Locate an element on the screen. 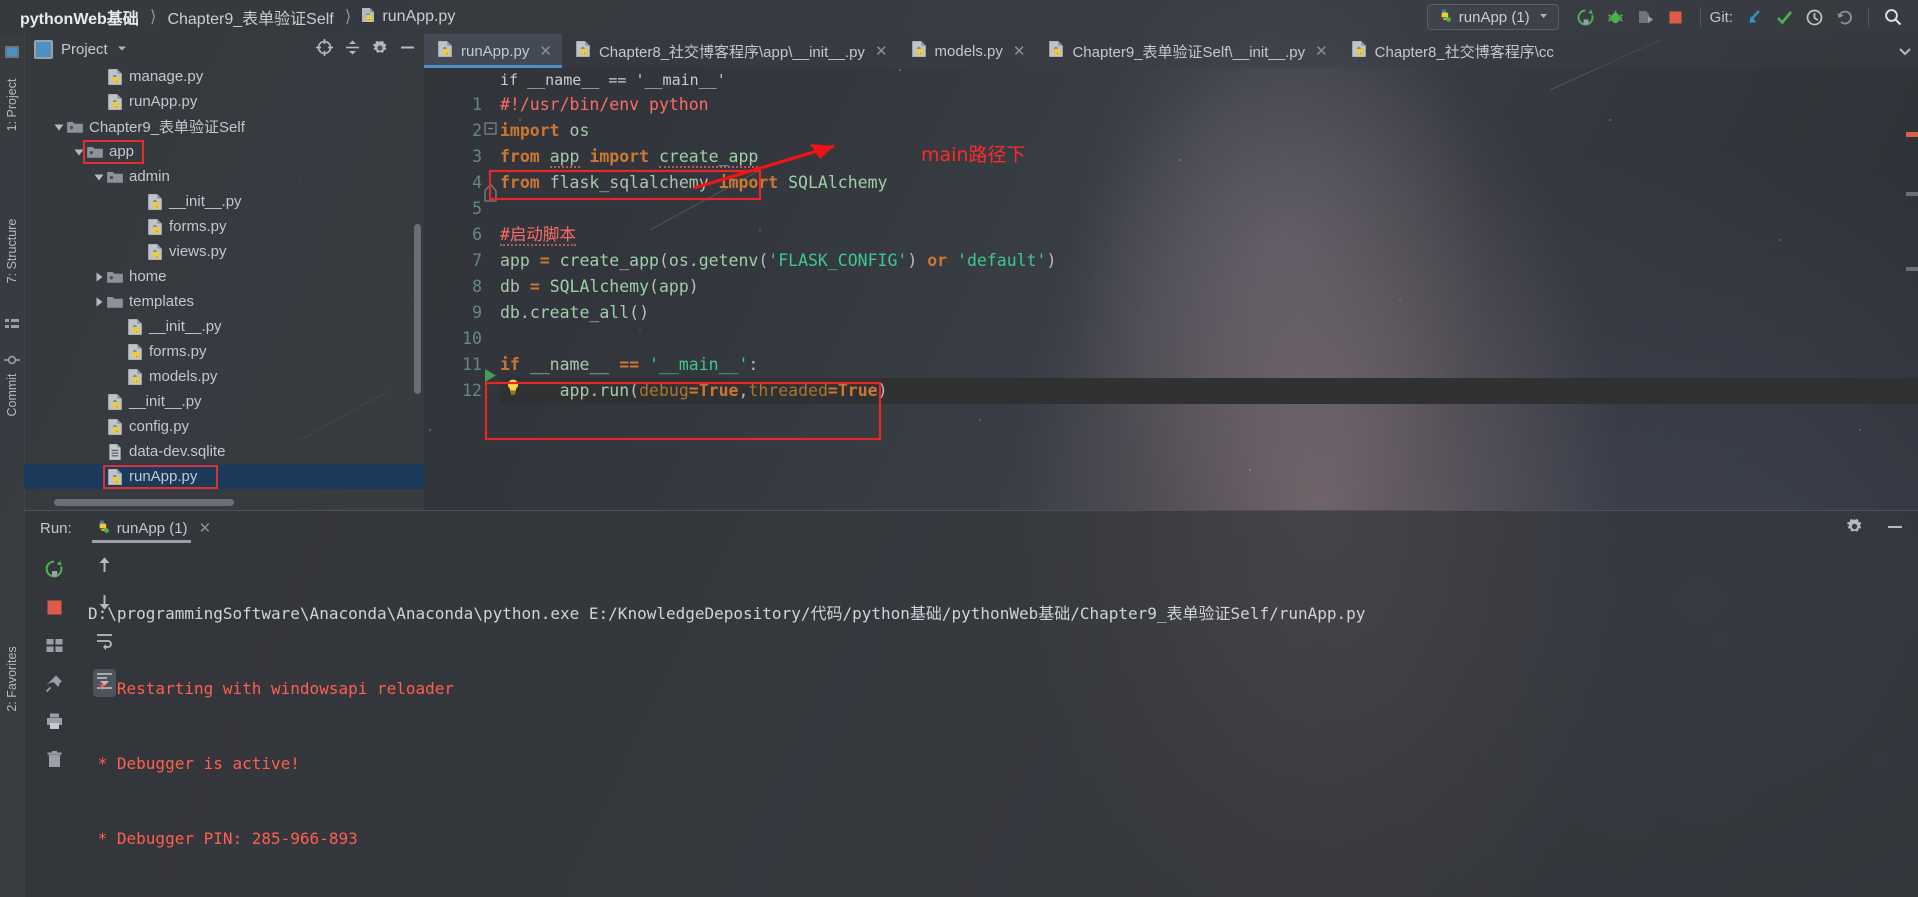  search-icon is located at coordinates (1893, 17).